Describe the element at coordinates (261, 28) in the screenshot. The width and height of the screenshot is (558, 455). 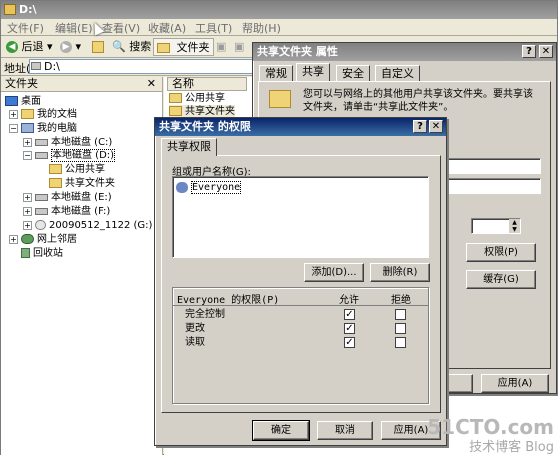
I see `menu-help: 帮助(H)` at that location.